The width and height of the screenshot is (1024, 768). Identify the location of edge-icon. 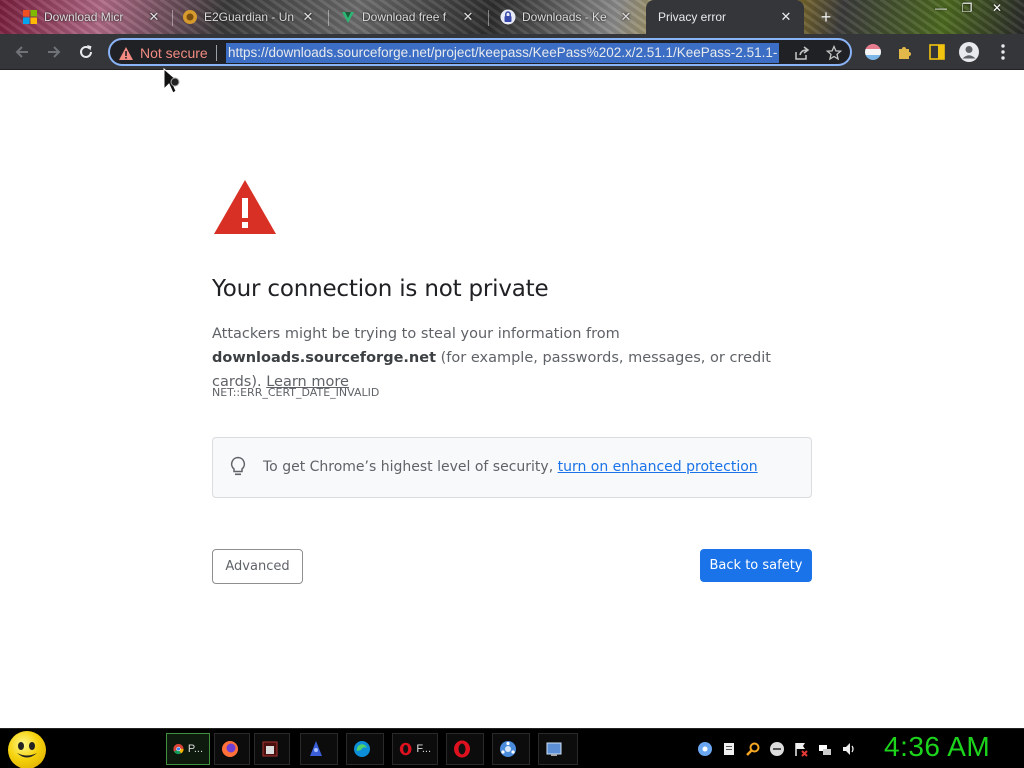
(362, 749).